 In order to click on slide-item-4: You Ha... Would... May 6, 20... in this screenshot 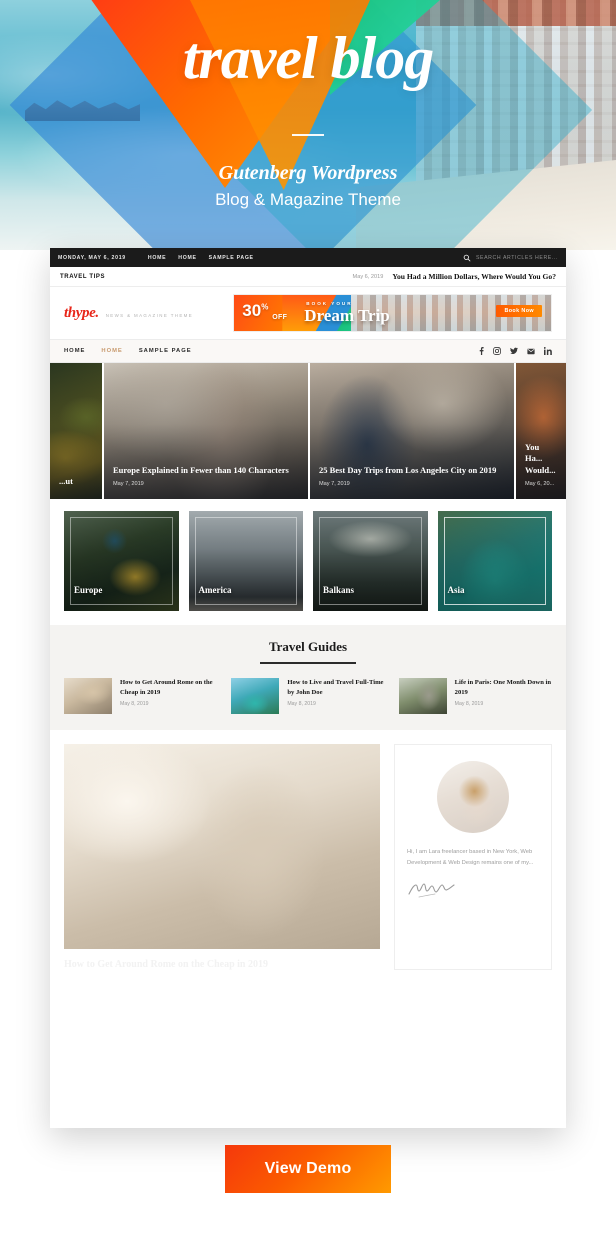, I will do `click(540, 431)`.